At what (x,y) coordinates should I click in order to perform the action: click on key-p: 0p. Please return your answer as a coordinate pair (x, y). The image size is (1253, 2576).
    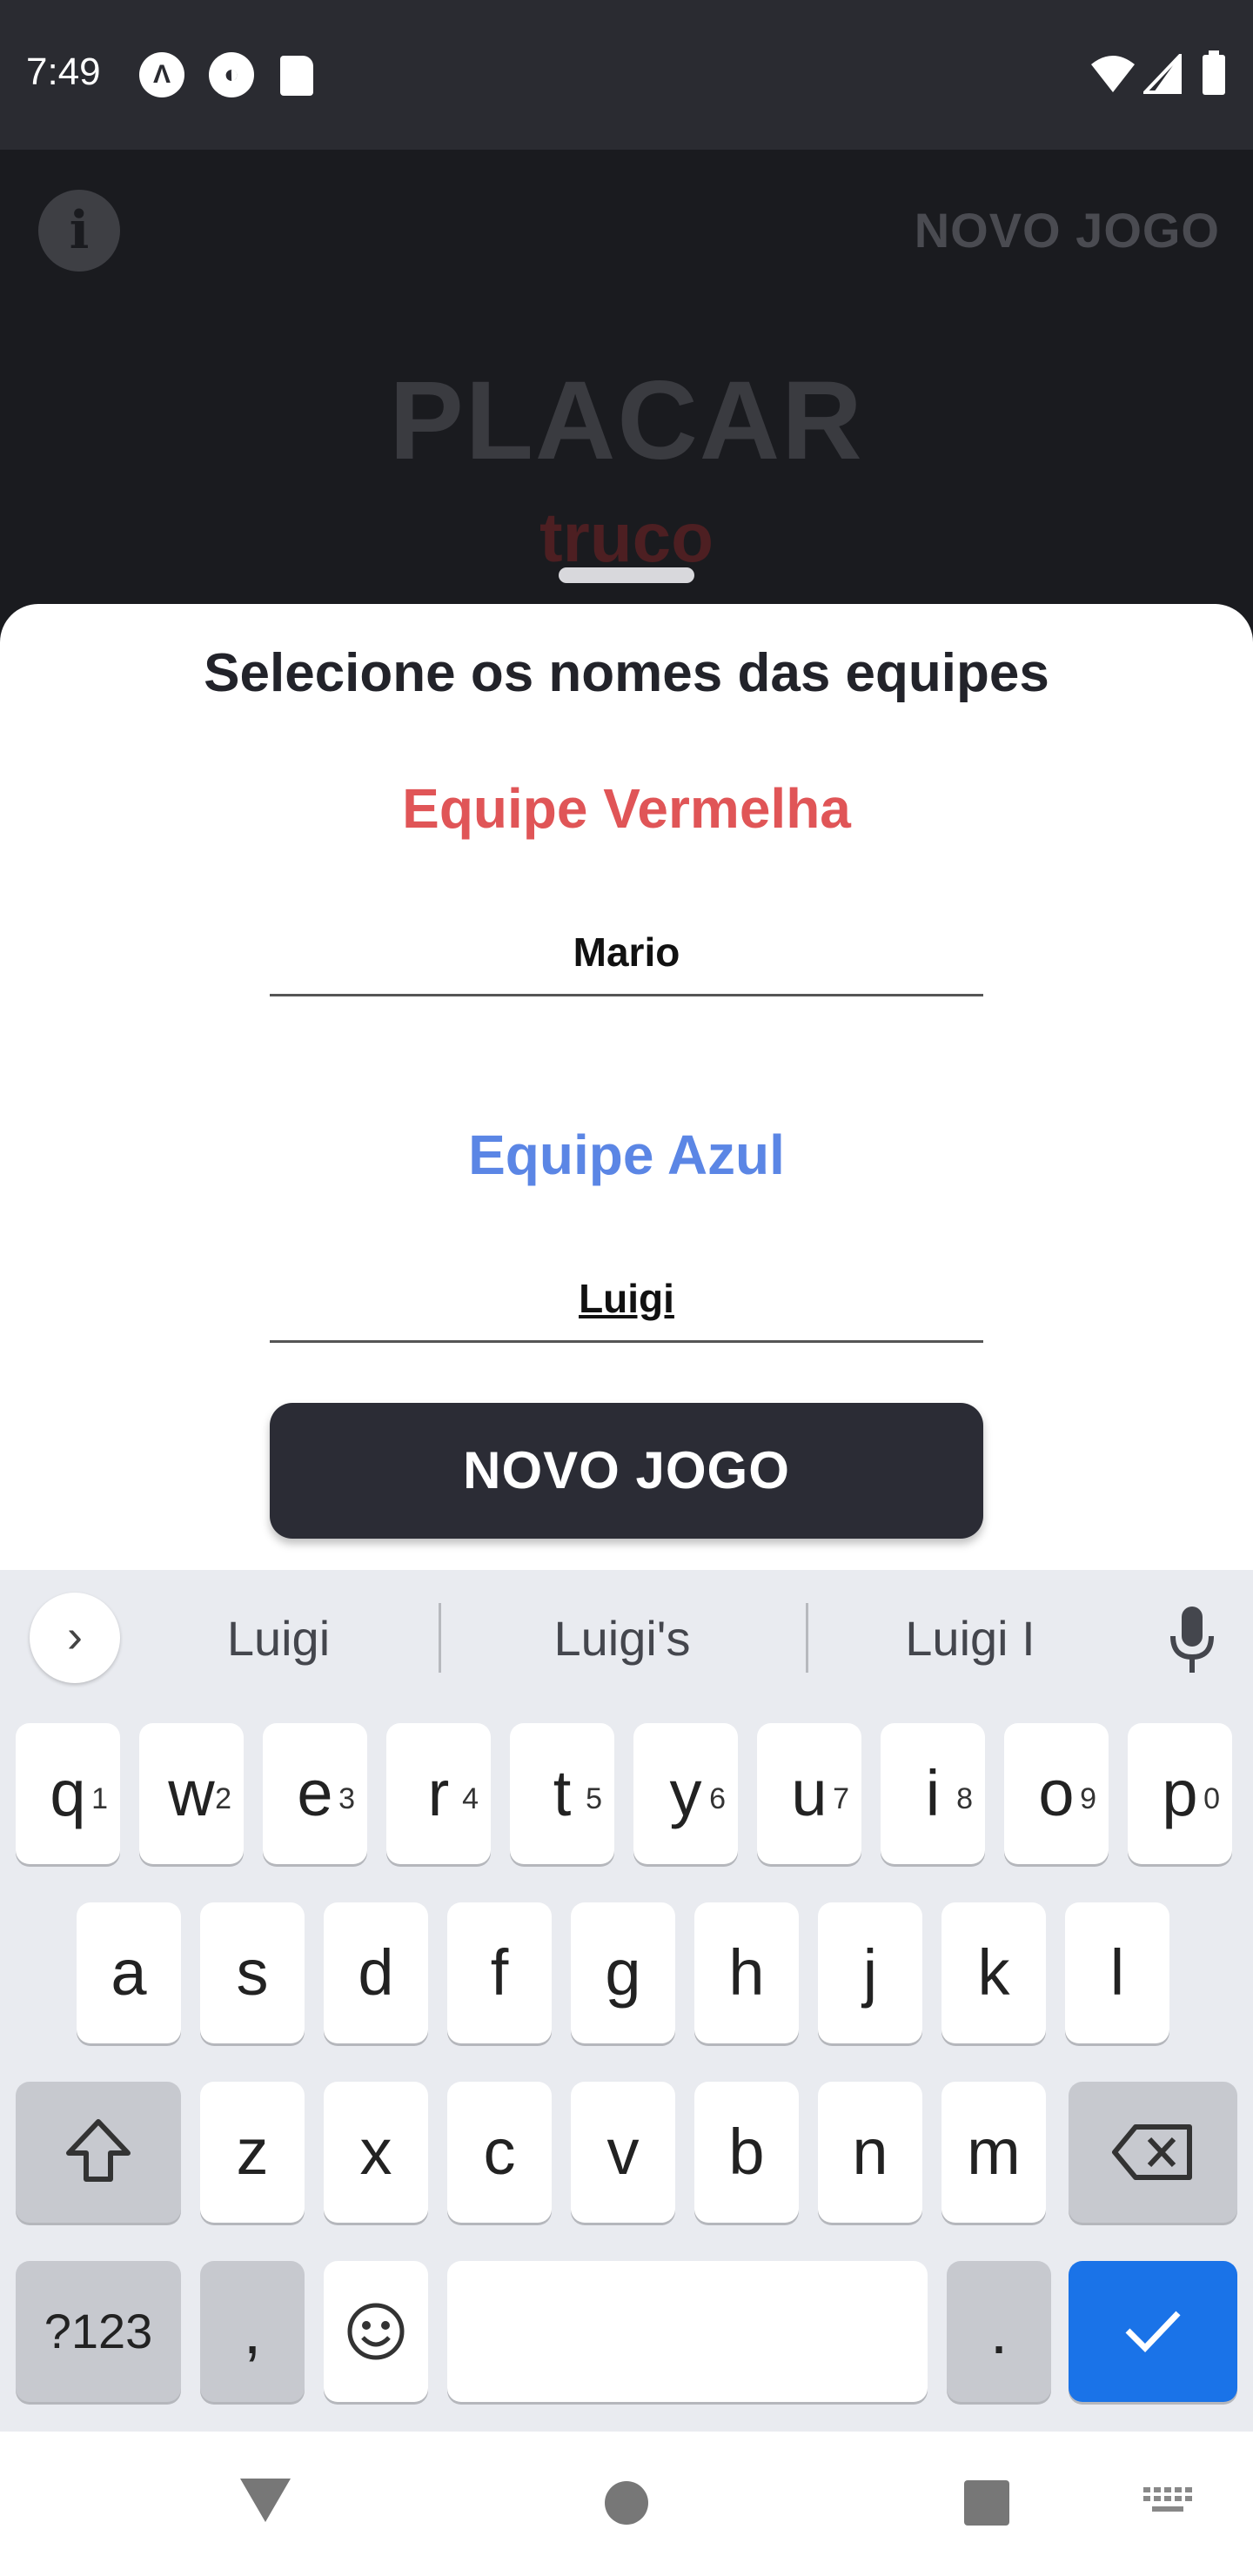
    Looking at the image, I should click on (1180, 1794).